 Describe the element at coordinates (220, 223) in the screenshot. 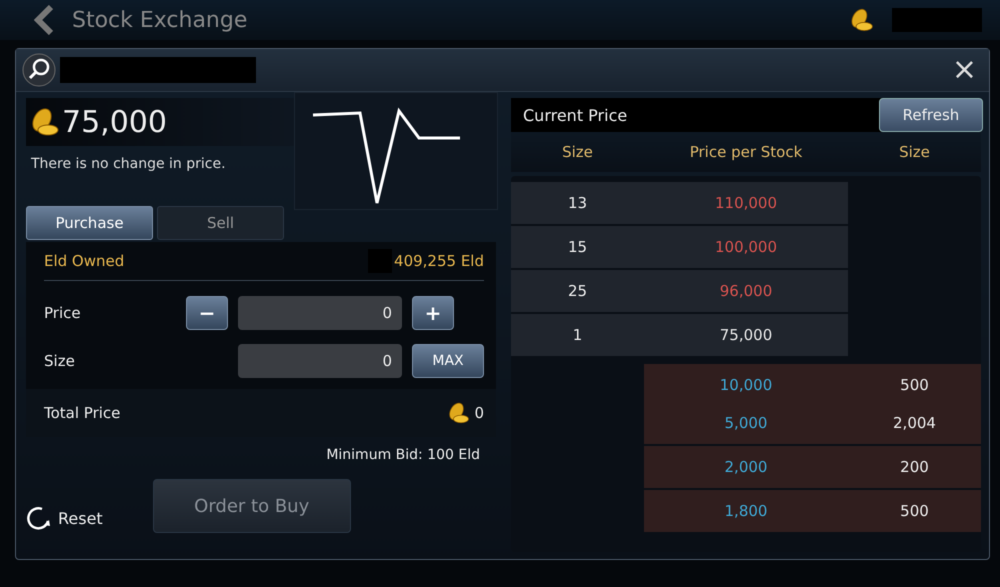

I see `tab: Sell` at that location.